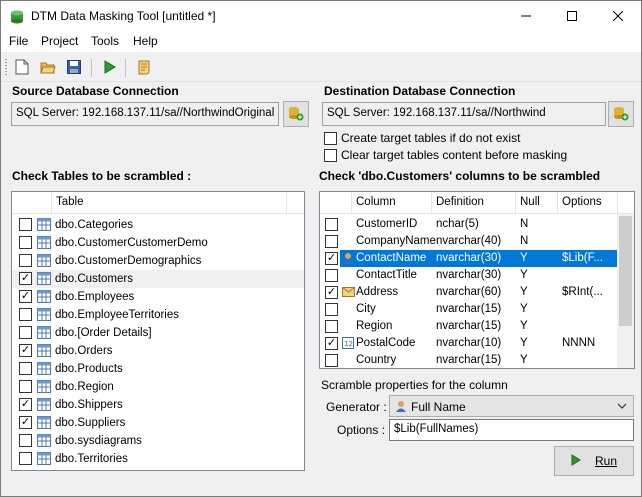  I want to click on new-button, so click(22, 68).